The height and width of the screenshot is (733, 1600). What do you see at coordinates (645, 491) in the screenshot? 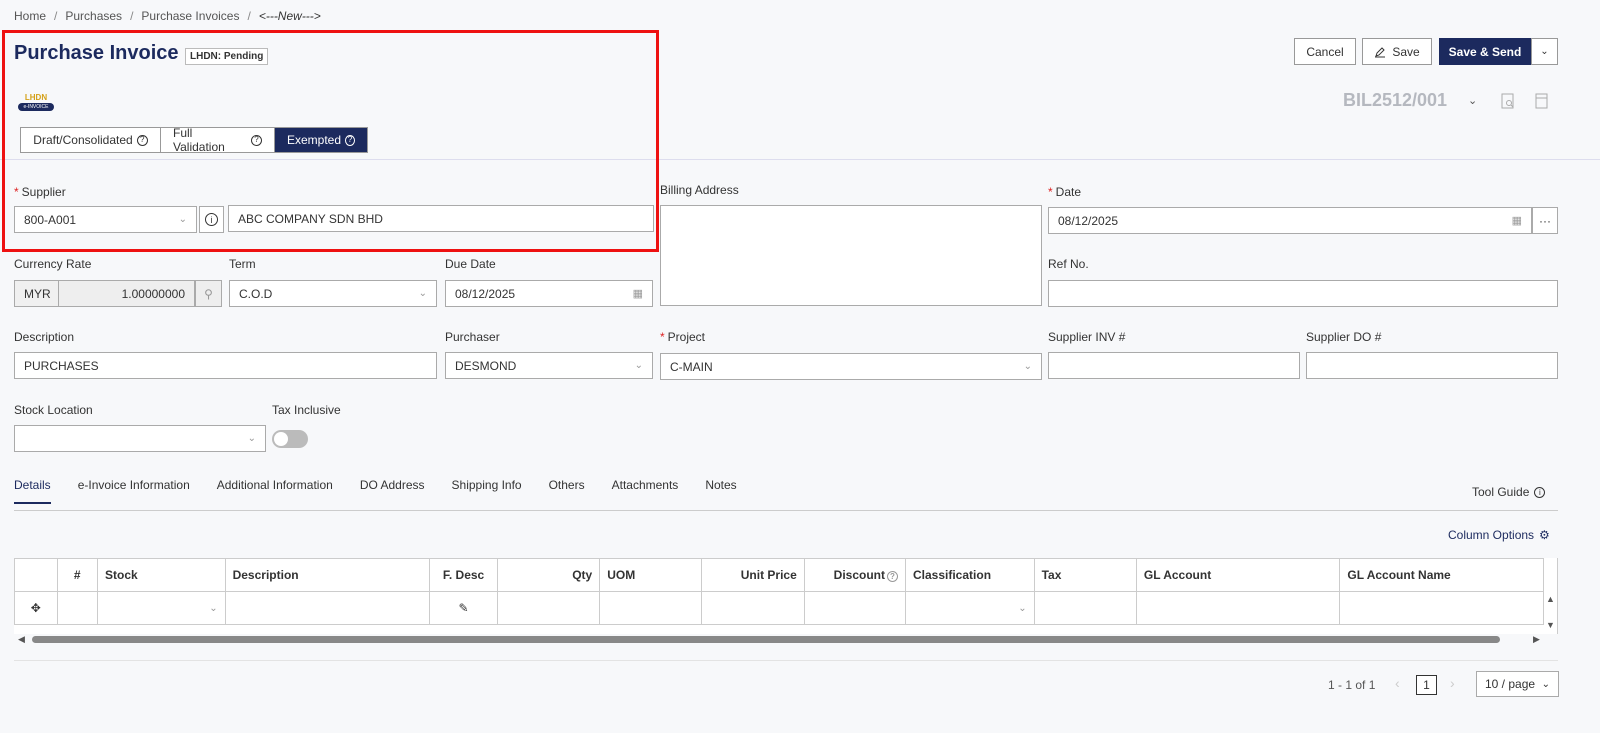
I see `tab-attachments: Attachments` at bounding box center [645, 491].